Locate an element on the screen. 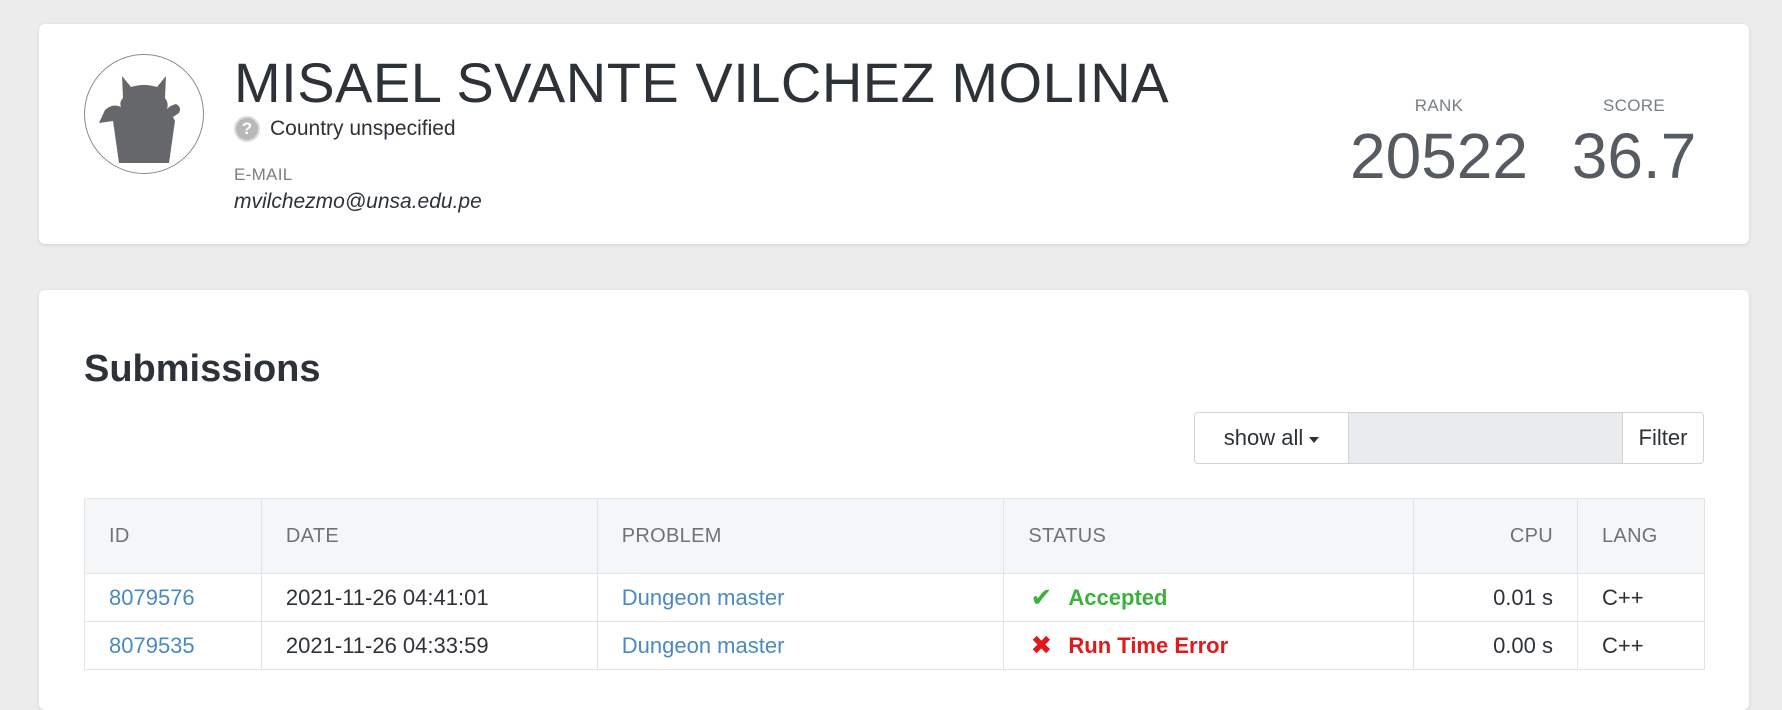  score-stat: SCORE 36.7 is located at coordinates (1634, 142).